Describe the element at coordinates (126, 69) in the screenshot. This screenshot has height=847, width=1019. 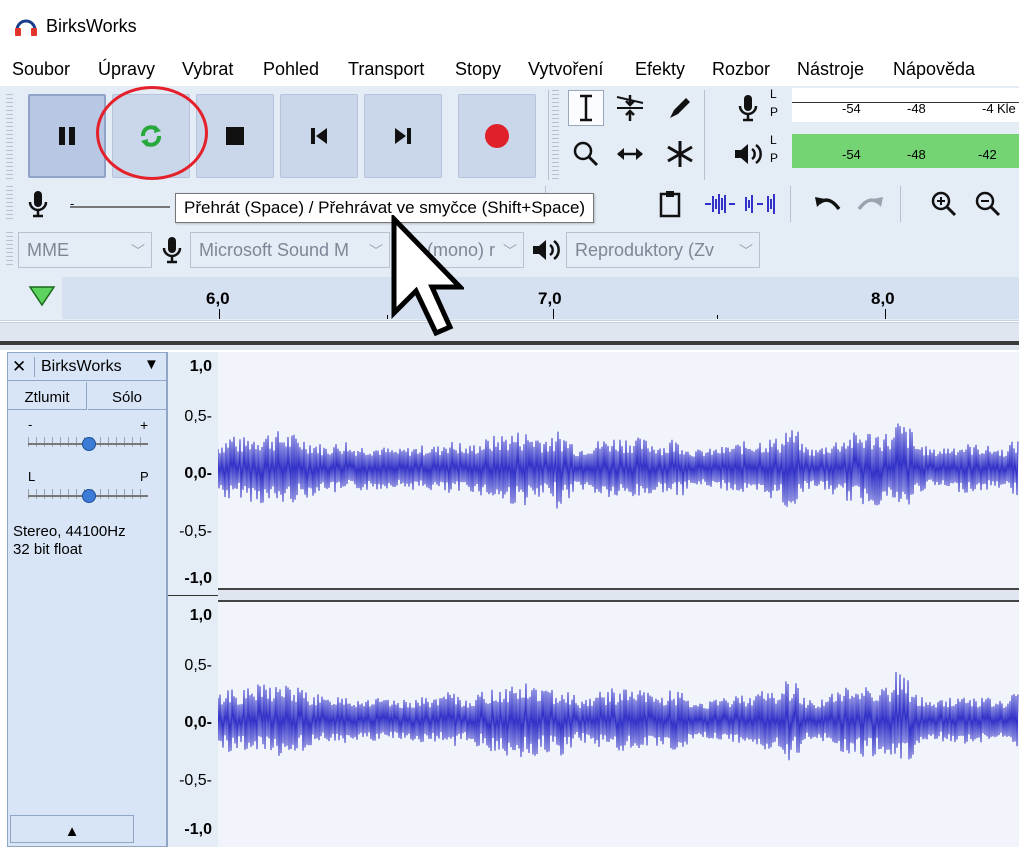
I see `menu-upravy: Úpravy` at that location.